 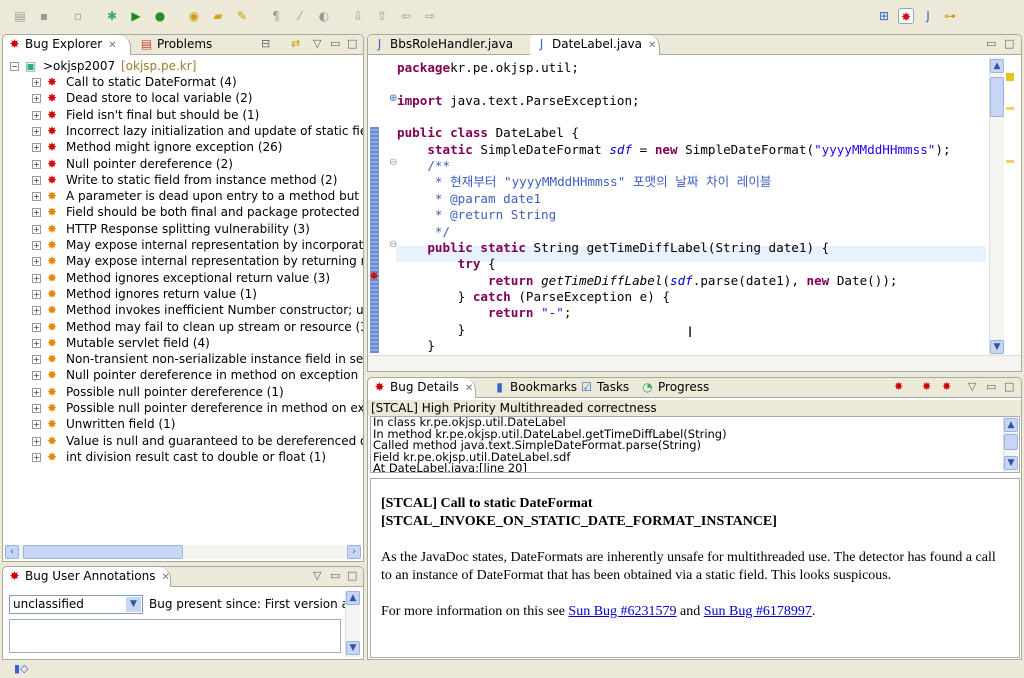 What do you see at coordinates (183, 98) in the screenshot?
I see `bug-category-item: + ✸ Dead store to local variable (2)` at bounding box center [183, 98].